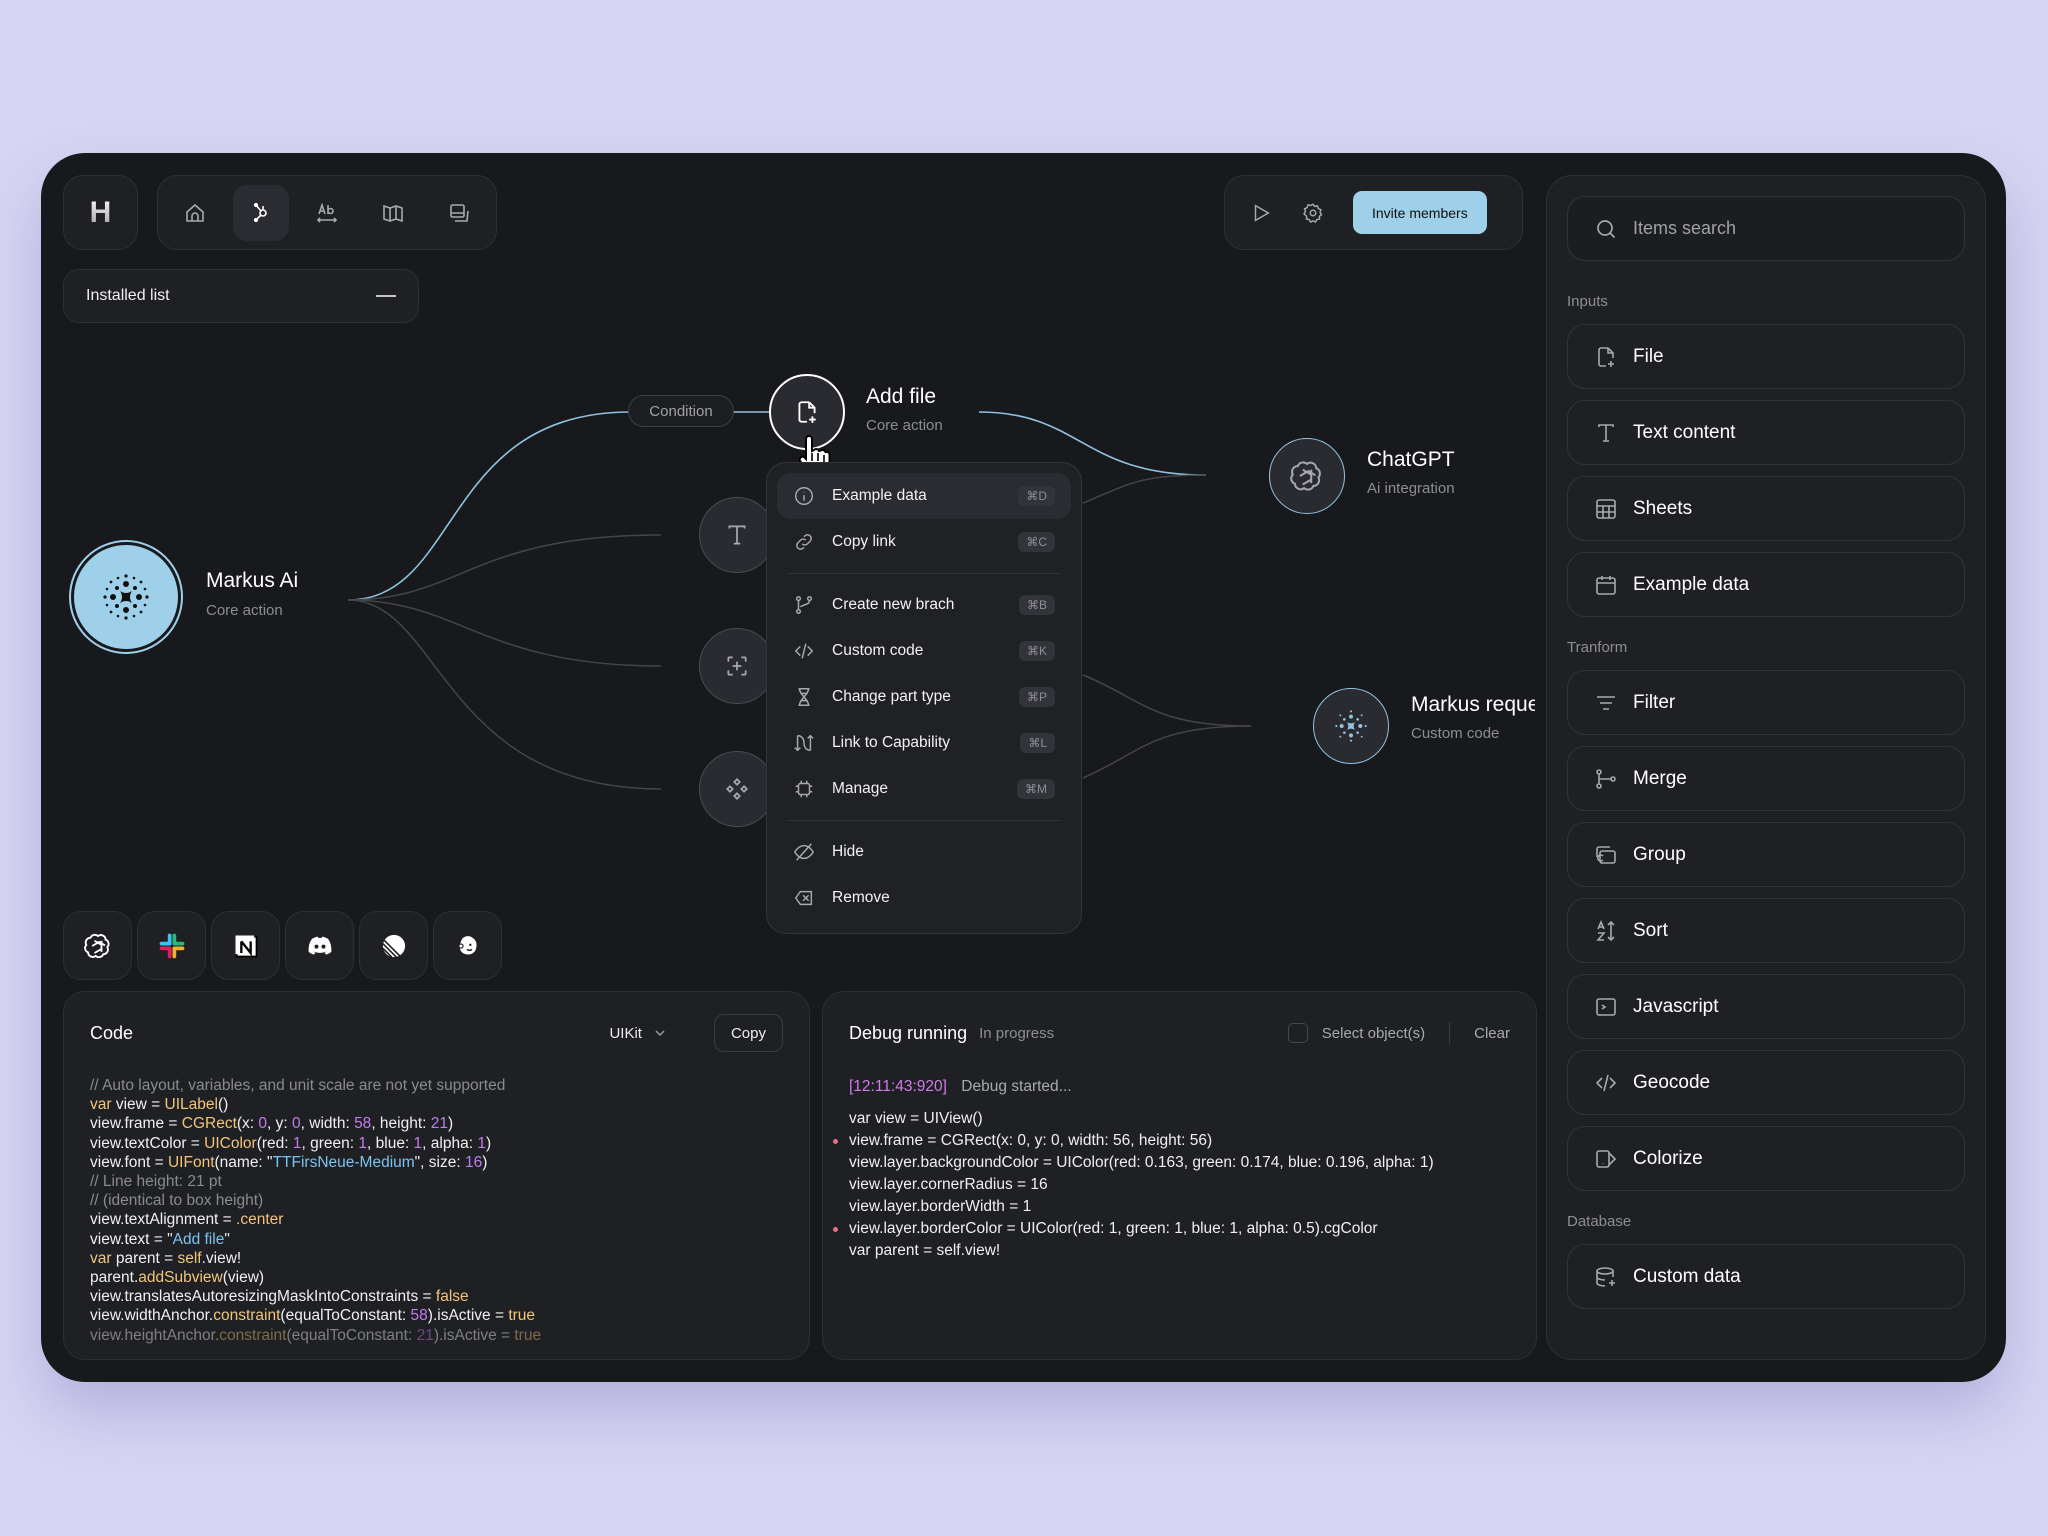 The height and width of the screenshot is (1536, 2048). Describe the element at coordinates (1766, 508) in the screenshot. I see `sidebar-item-sheets: Sheets` at that location.